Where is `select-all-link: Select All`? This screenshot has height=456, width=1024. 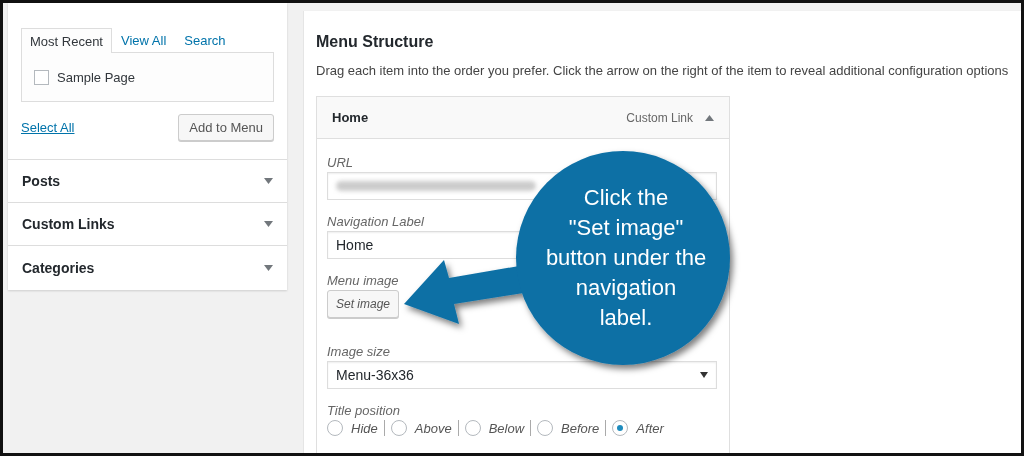
select-all-link: Select All is located at coordinates (48, 127).